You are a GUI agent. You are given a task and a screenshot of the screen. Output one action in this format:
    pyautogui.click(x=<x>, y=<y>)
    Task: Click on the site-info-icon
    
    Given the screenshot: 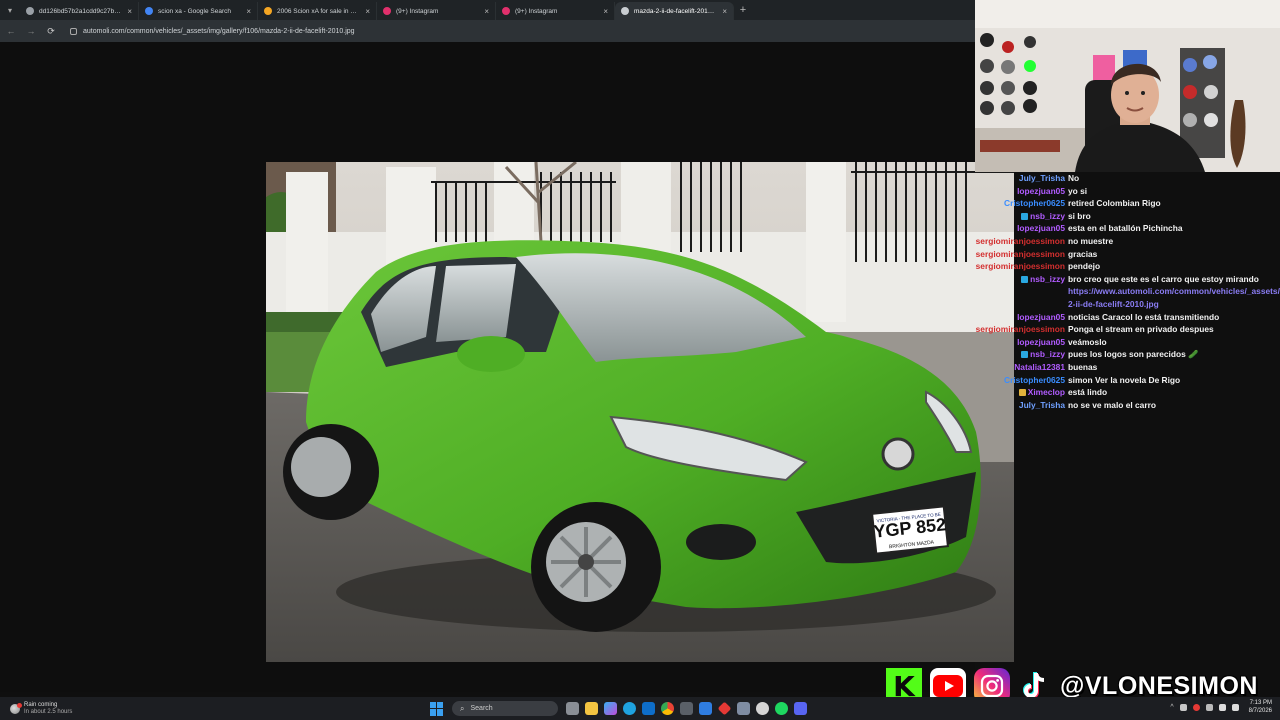 What is the action you would take?
    pyautogui.click(x=73, y=31)
    